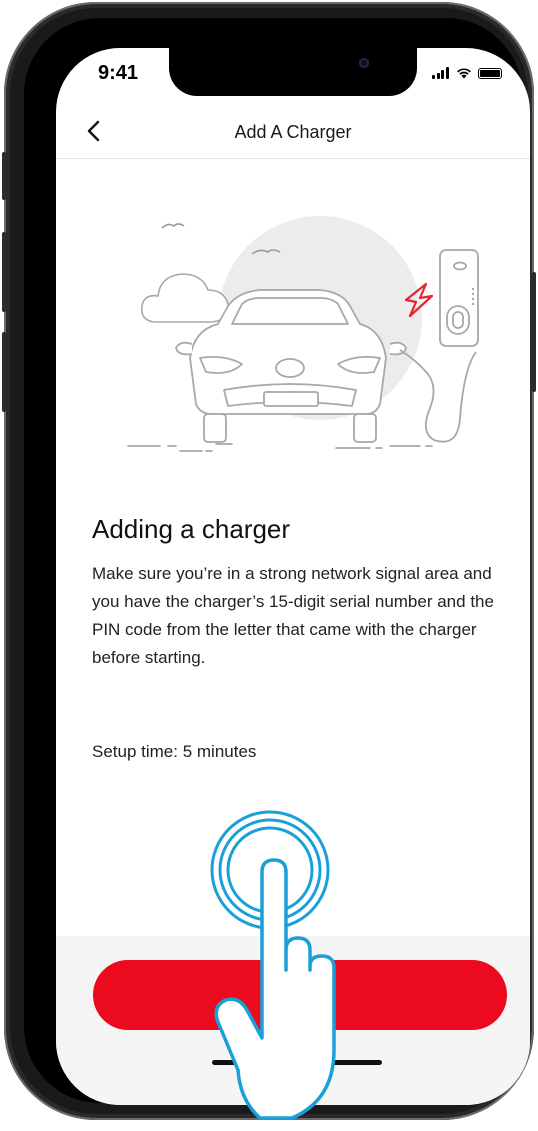 This screenshot has height=1131, width=538. Describe the element at coordinates (173, 226) in the screenshot. I see `bird-icon` at that location.